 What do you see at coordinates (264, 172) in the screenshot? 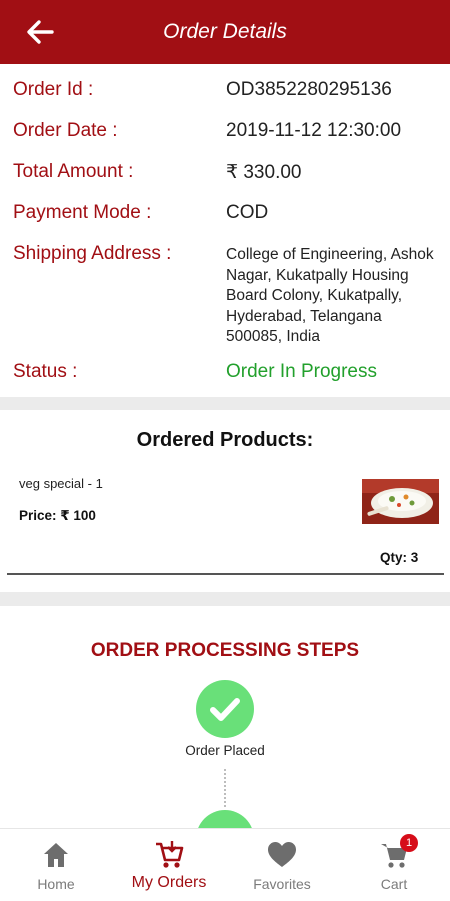
I see `total-amount-value: ₹ 330.00` at bounding box center [264, 172].